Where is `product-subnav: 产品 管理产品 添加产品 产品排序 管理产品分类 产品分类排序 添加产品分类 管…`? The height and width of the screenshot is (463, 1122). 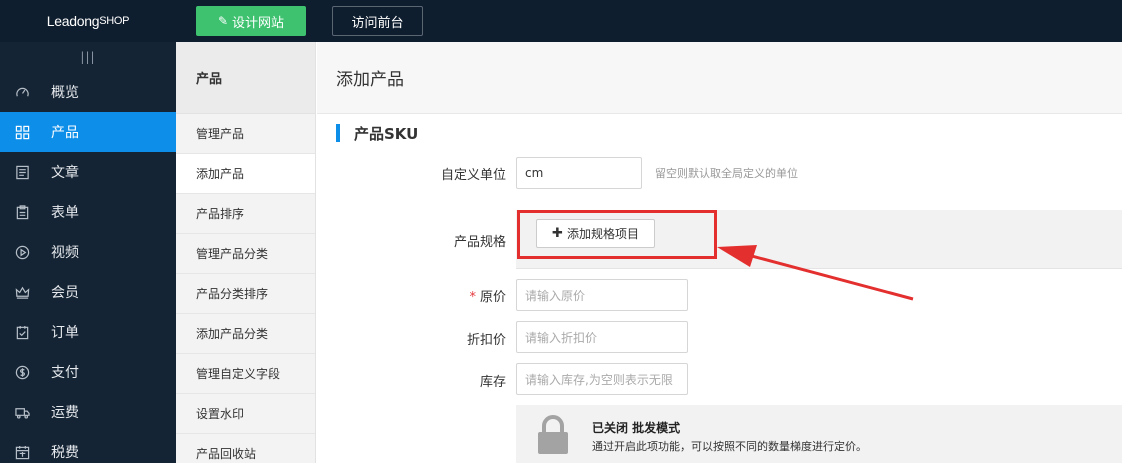 product-subnav: 产品 管理产品 添加产品 产品排序 管理产品分类 产品分类排序 添加产品分类 管… is located at coordinates (246, 252).